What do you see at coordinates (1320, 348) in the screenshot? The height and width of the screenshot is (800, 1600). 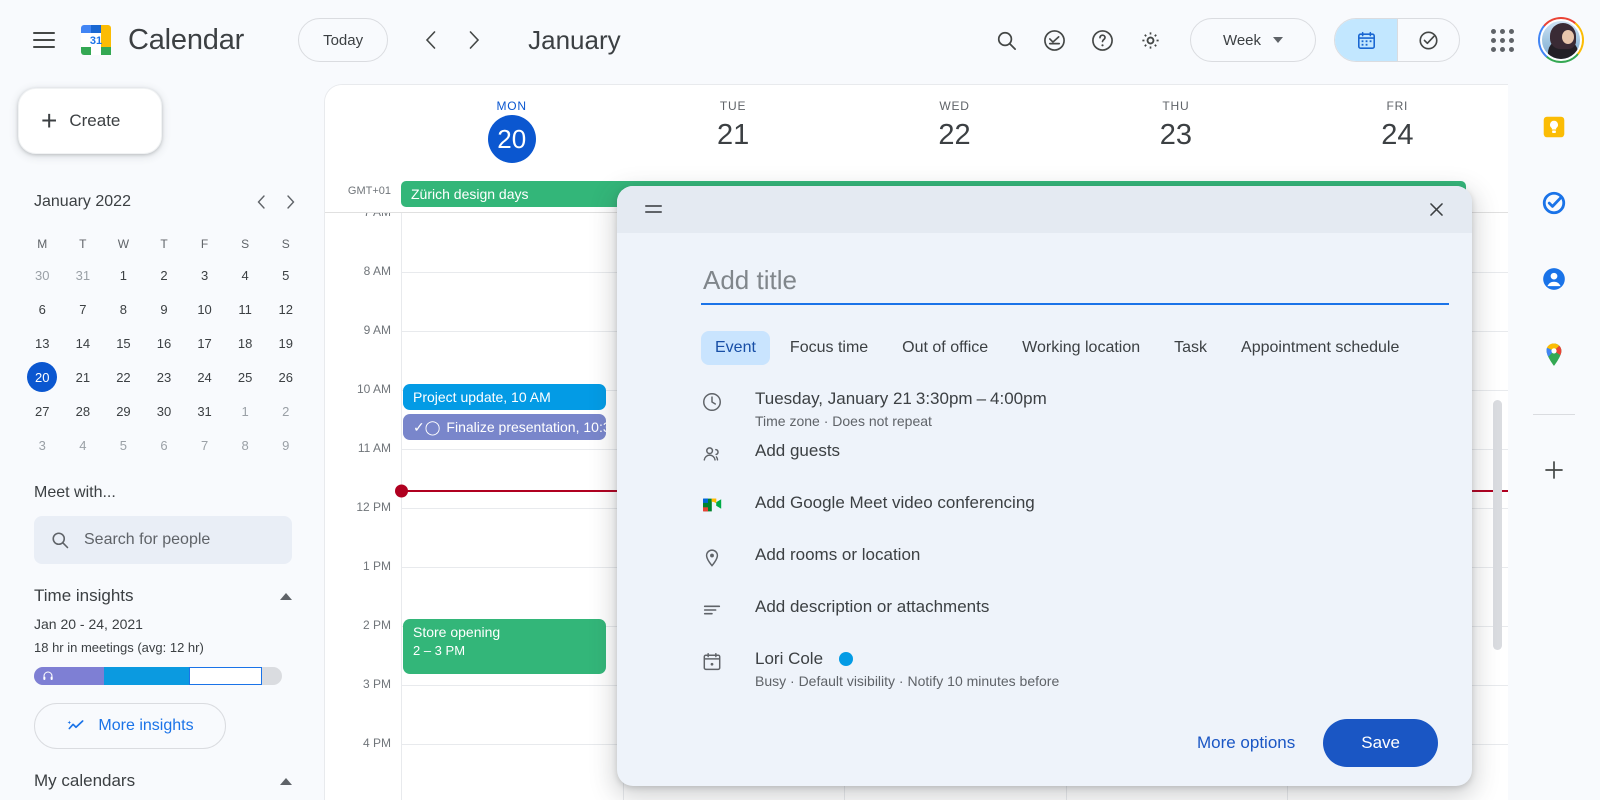 I see `tab-appointment-schedule: Appointment schedule` at bounding box center [1320, 348].